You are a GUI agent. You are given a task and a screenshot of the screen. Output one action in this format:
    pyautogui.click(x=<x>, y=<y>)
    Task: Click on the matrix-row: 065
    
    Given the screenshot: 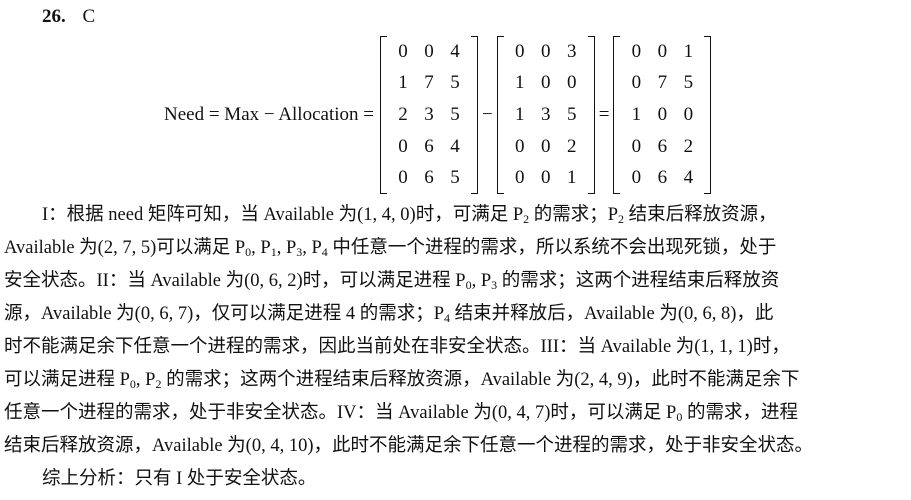 What is the action you would take?
    pyautogui.click(x=429, y=178)
    